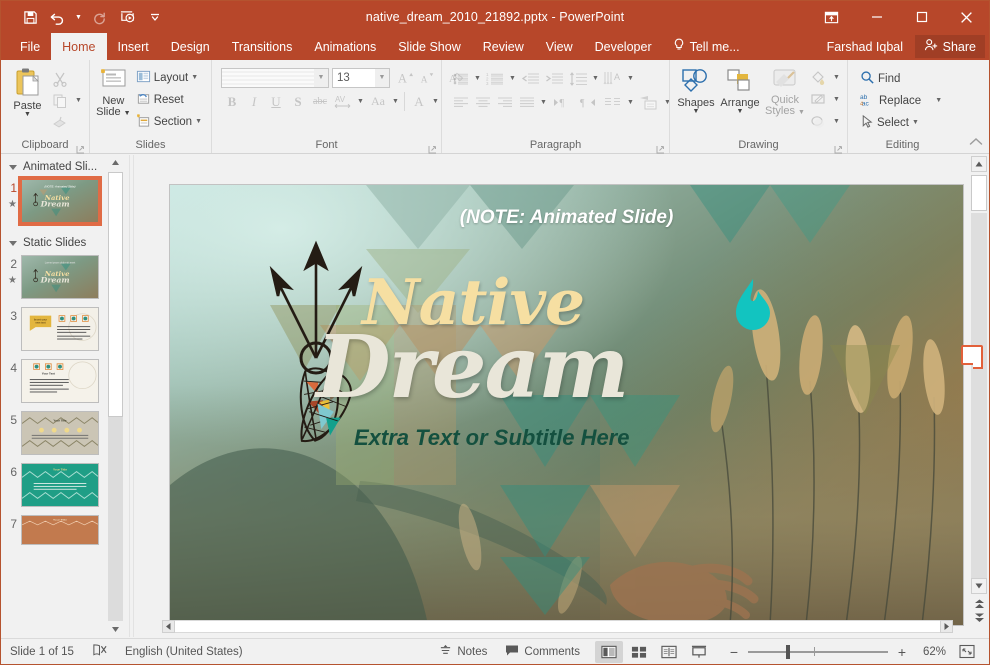  I want to click on shape-effects-button, so click(818, 121).